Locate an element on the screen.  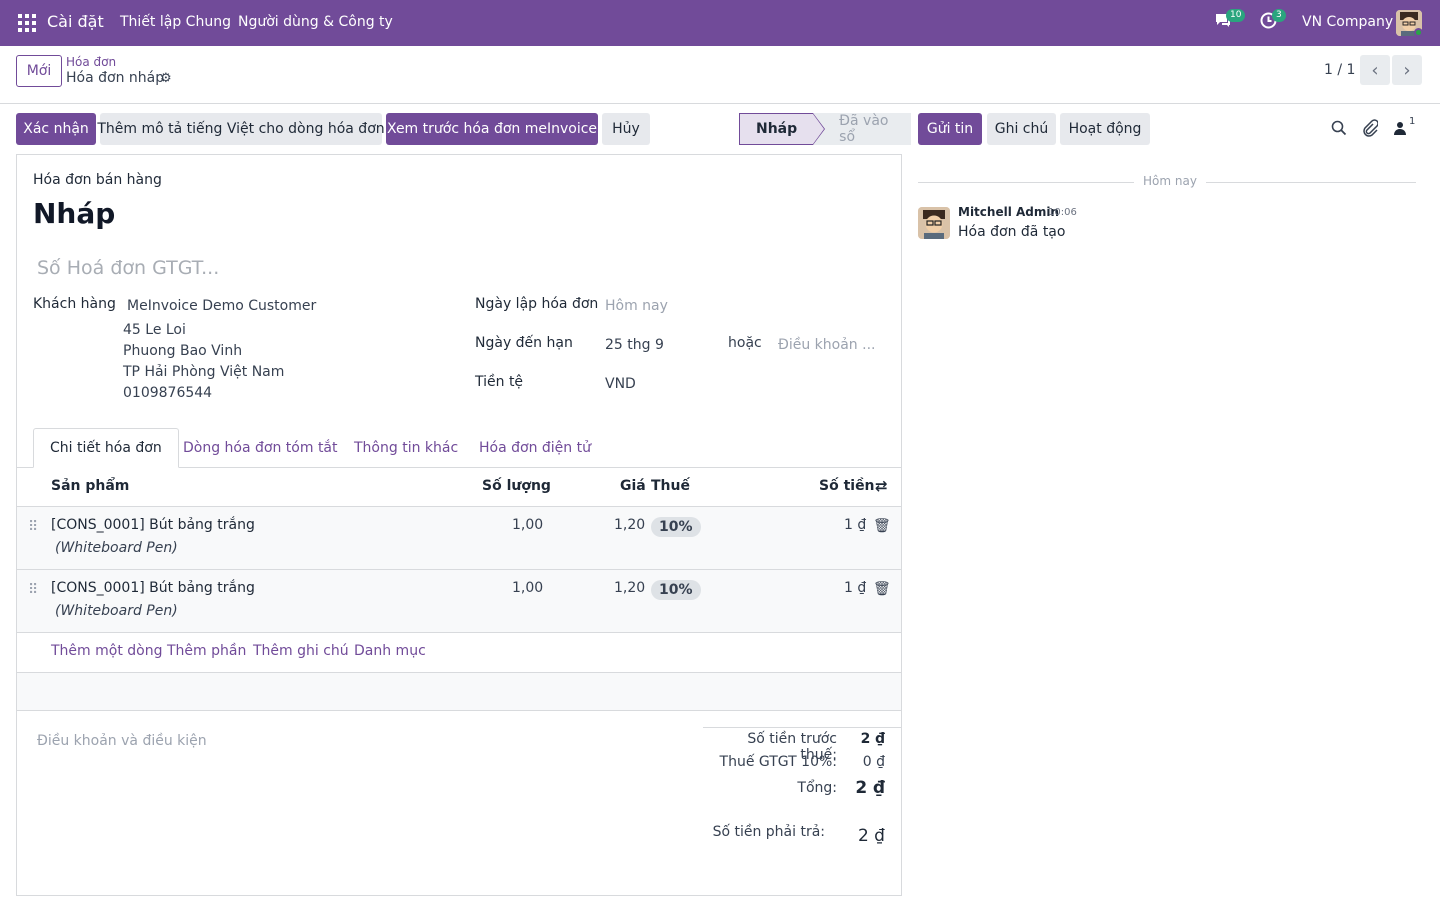
app-brand: Cài đặt is located at coordinates (75, 21).